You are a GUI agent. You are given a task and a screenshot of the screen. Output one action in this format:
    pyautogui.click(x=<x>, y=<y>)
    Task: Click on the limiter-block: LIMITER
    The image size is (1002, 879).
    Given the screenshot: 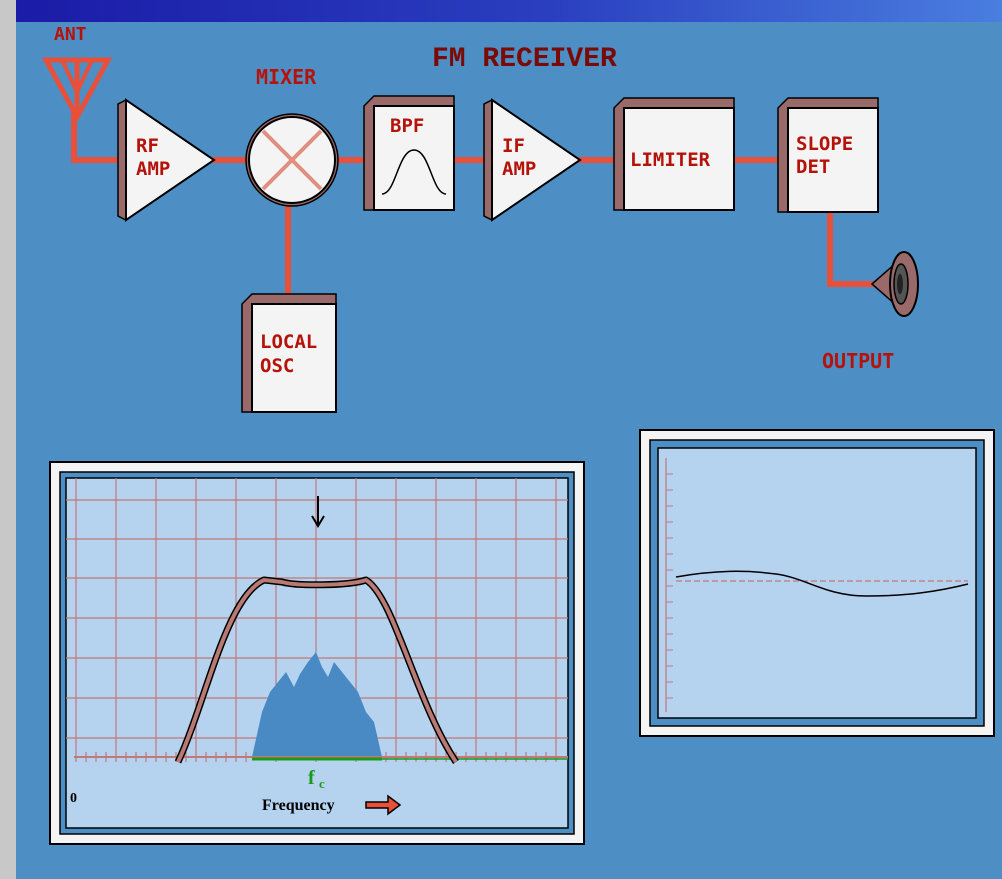 What is the action you would take?
    pyautogui.click(x=674, y=154)
    